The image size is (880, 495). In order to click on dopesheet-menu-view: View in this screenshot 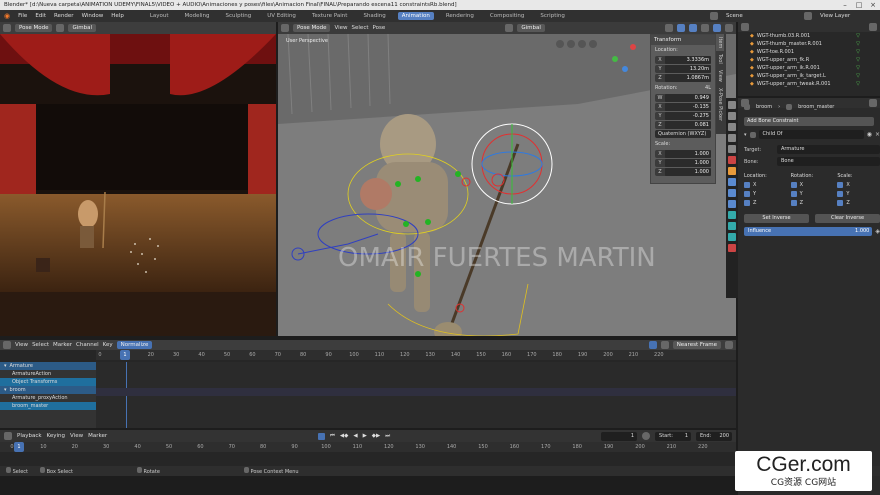, I will do `click(21, 345)`.